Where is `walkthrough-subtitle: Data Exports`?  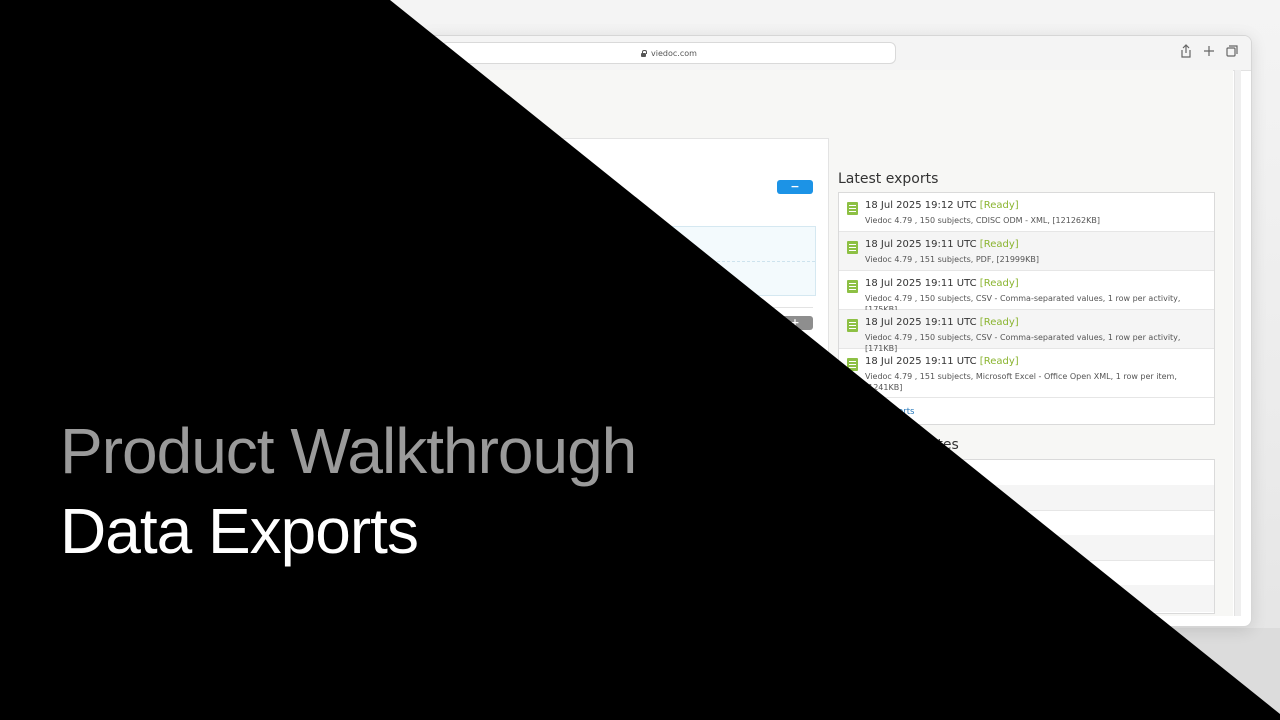
walkthrough-subtitle: Data Exports is located at coordinates (239, 531).